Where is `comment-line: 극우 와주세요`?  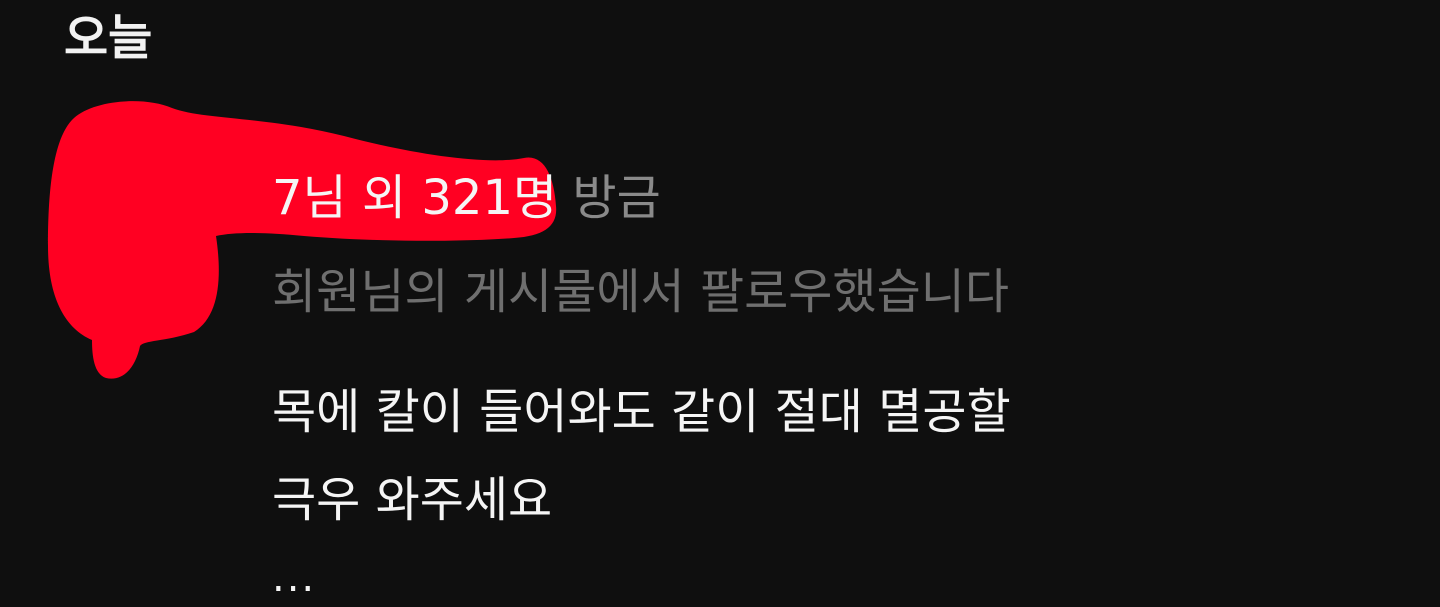 comment-line: 극우 와주세요 is located at coordinates (412, 500).